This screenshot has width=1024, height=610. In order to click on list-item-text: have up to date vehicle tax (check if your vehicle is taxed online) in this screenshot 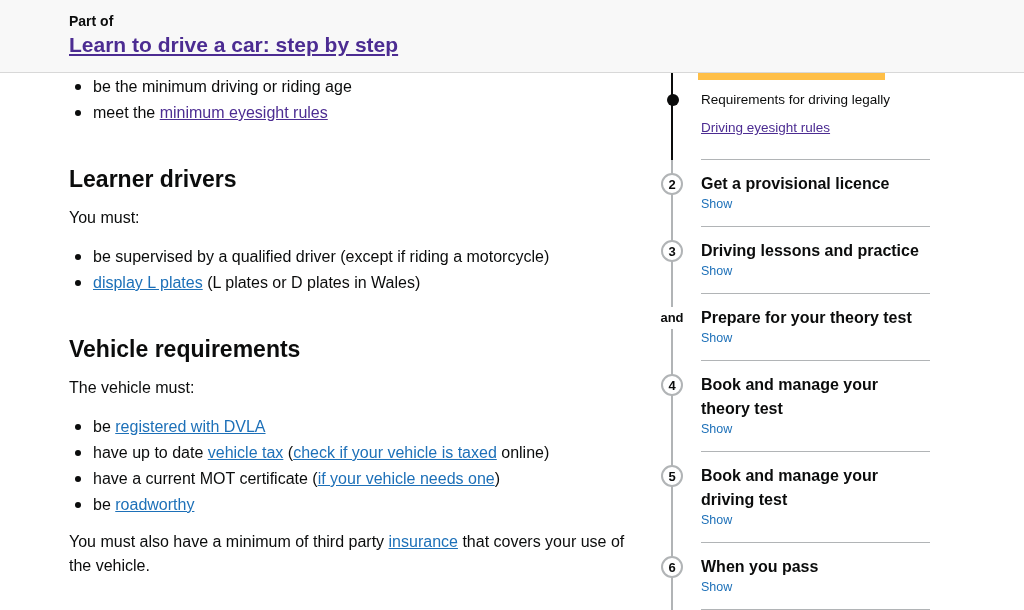, I will do `click(321, 453)`.